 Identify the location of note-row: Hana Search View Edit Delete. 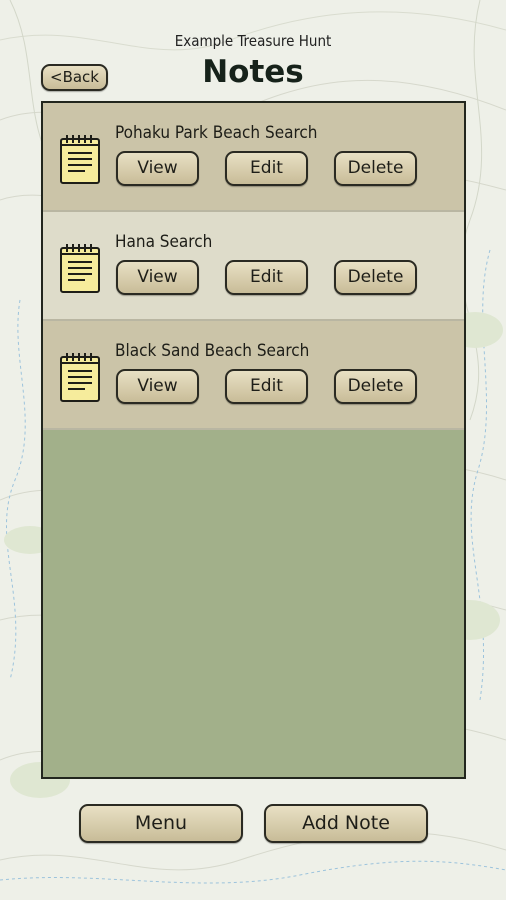
(253, 266).